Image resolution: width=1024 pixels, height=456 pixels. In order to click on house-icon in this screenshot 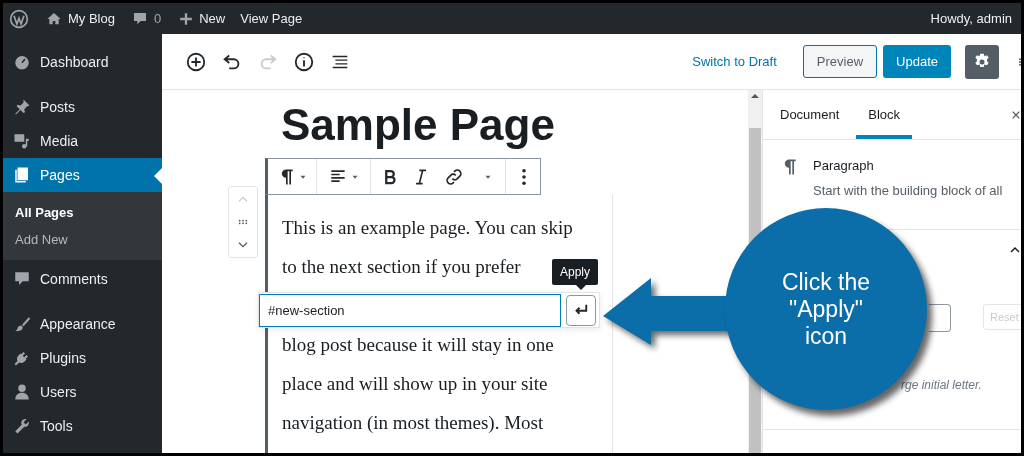, I will do `click(54, 18)`.